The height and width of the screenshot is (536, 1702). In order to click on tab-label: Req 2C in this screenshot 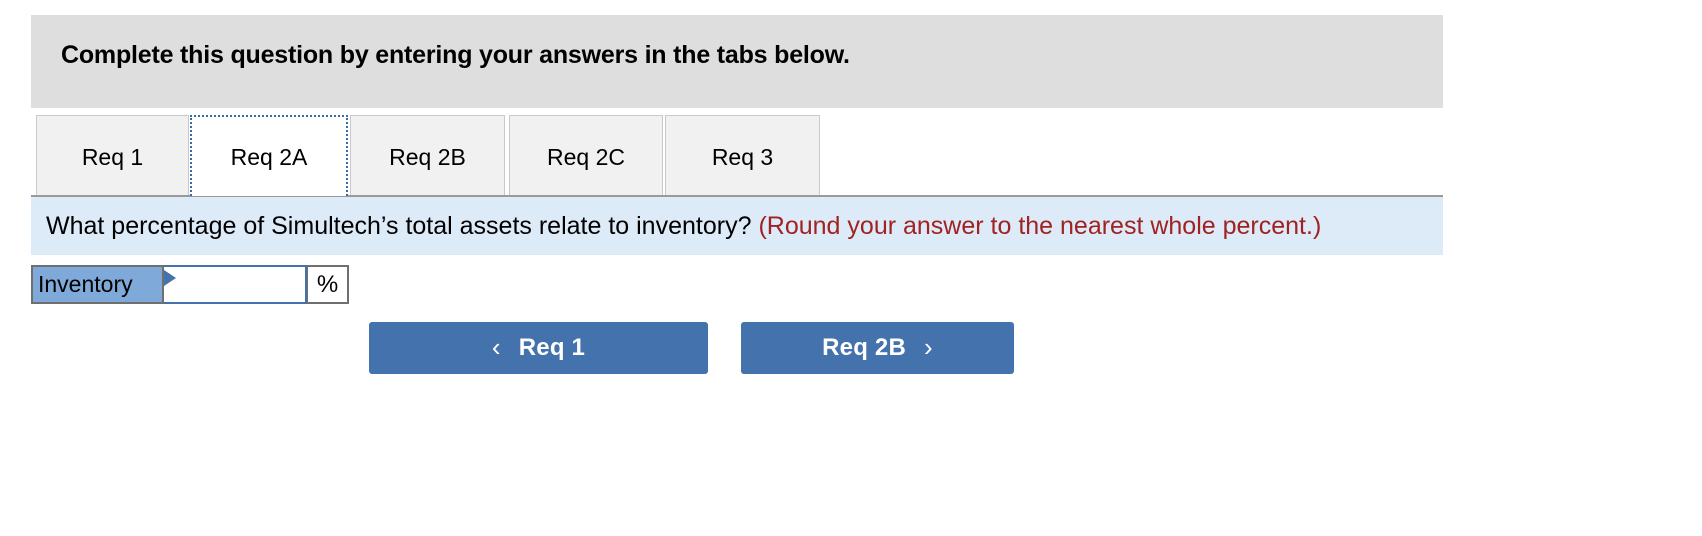, I will do `click(586, 156)`.